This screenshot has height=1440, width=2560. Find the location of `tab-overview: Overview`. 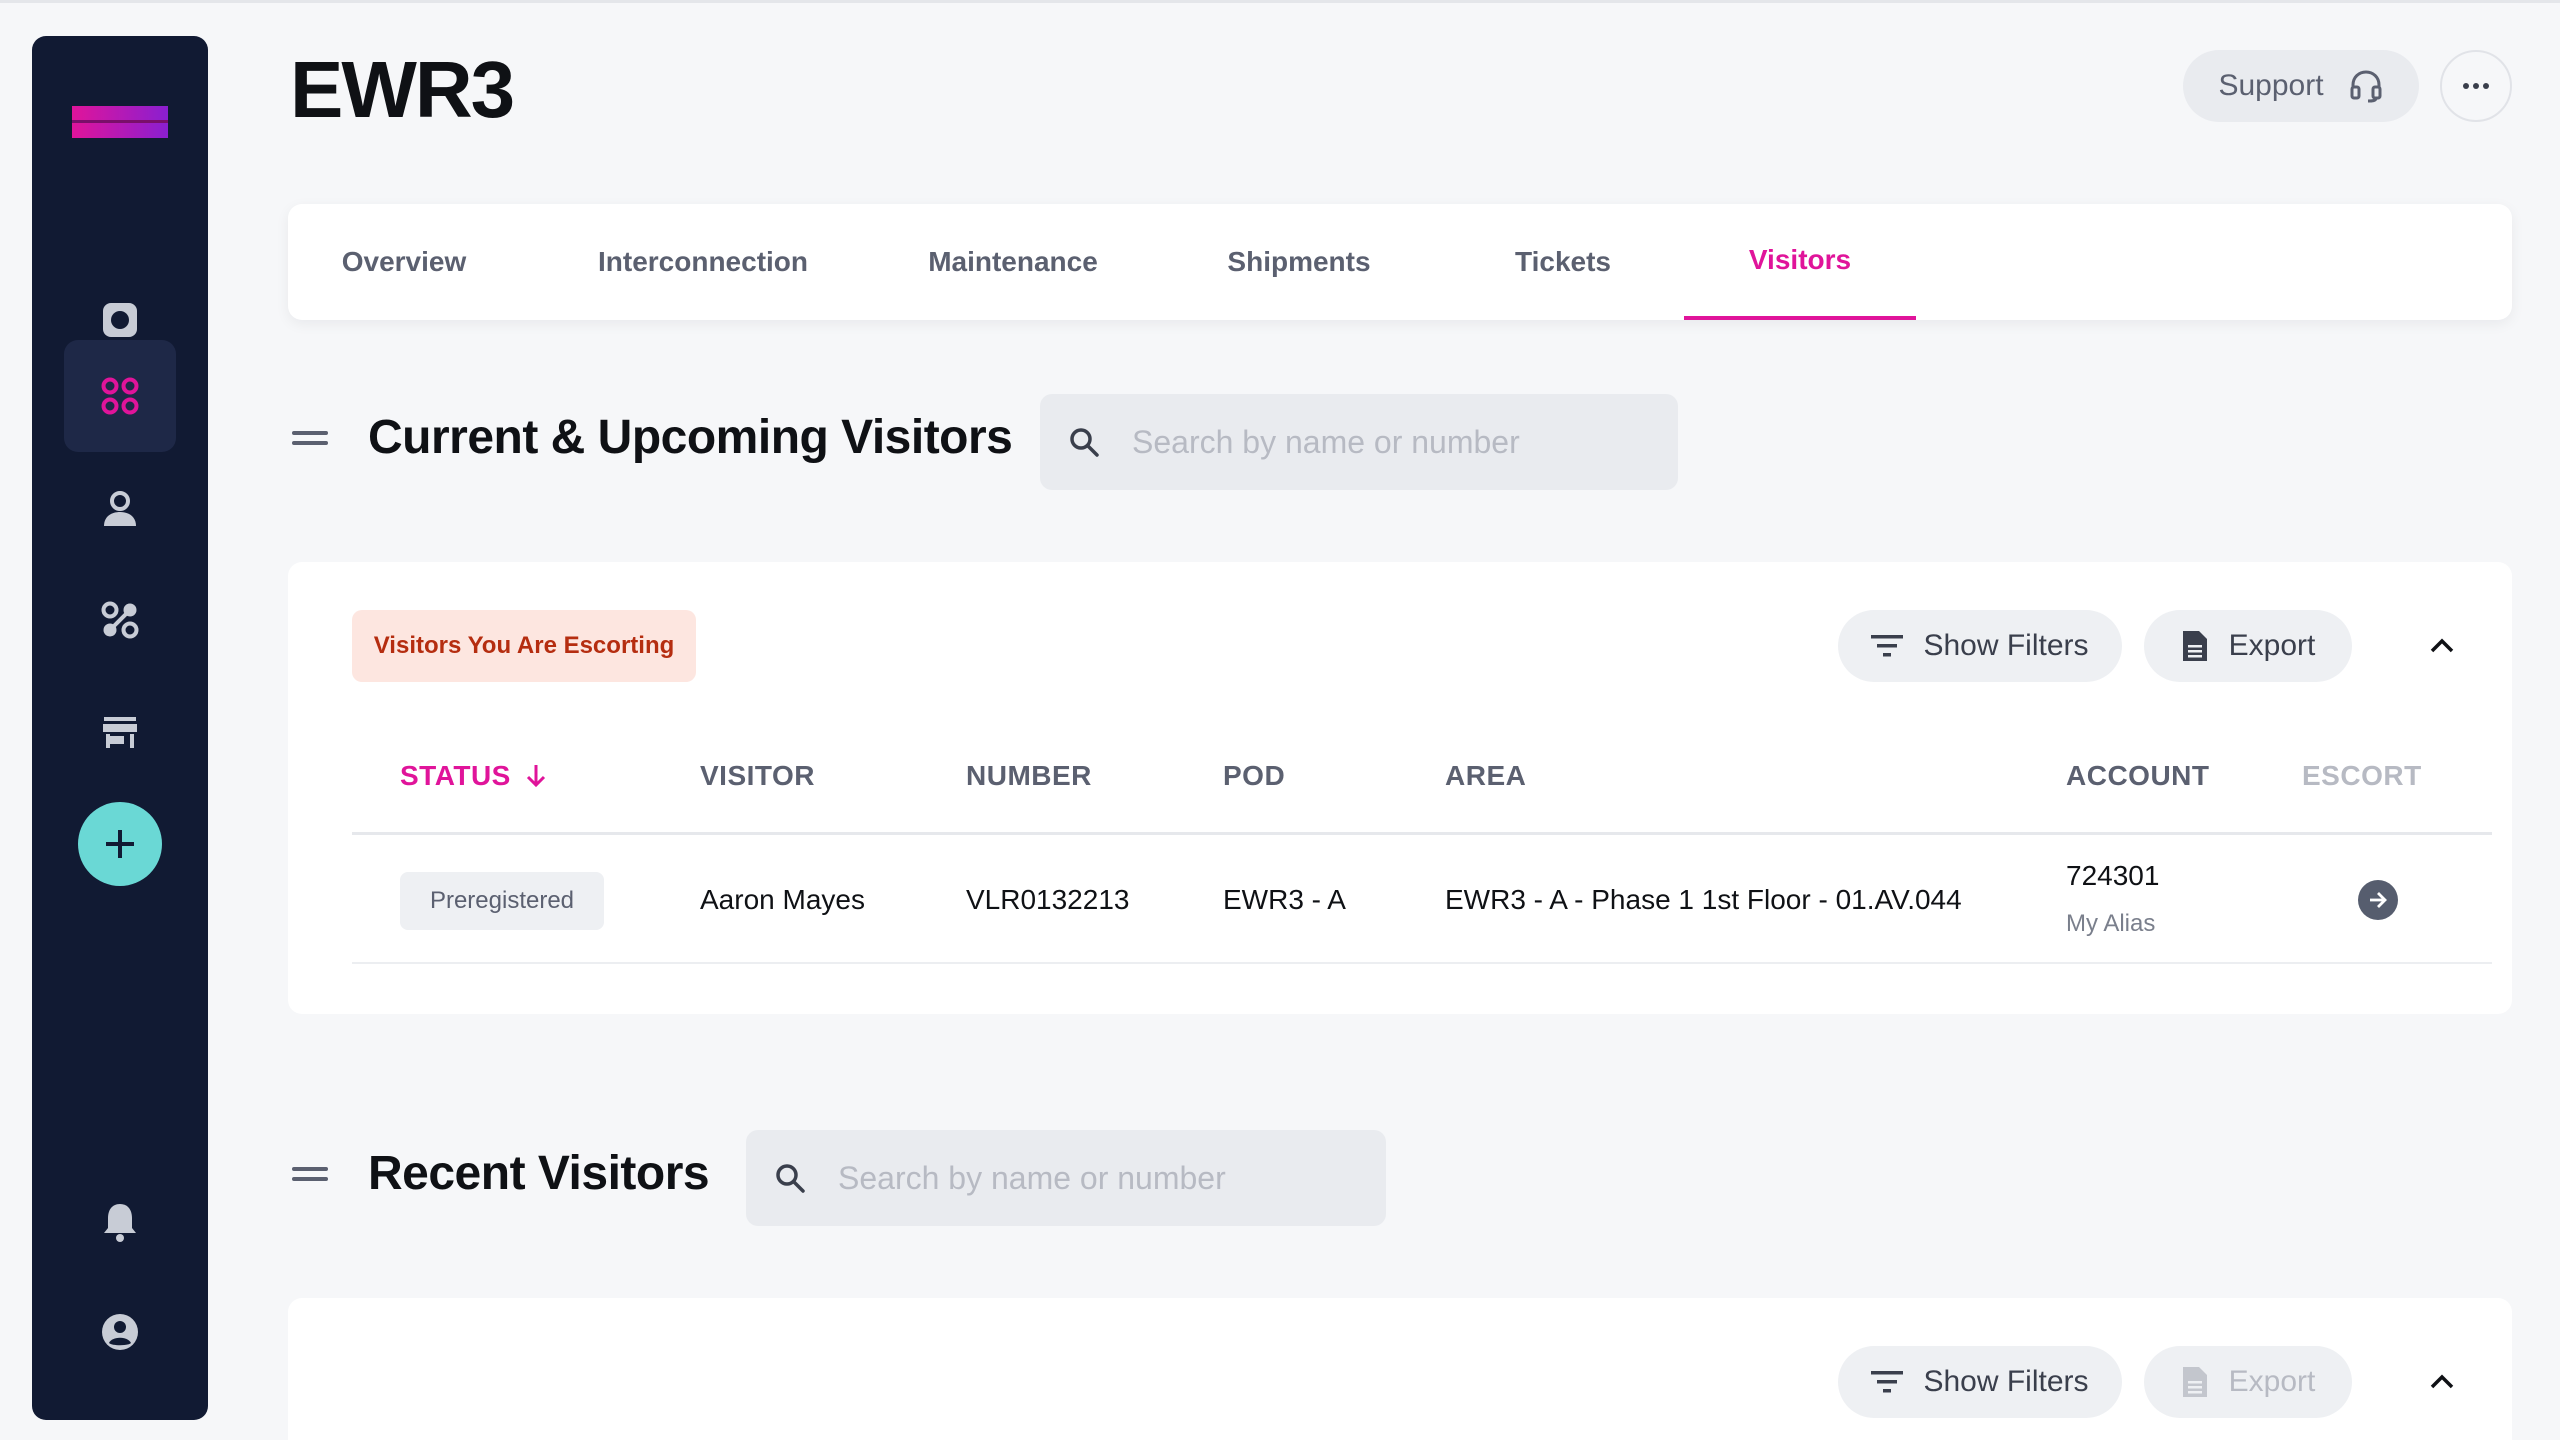

tab-overview: Overview is located at coordinates (404, 262).